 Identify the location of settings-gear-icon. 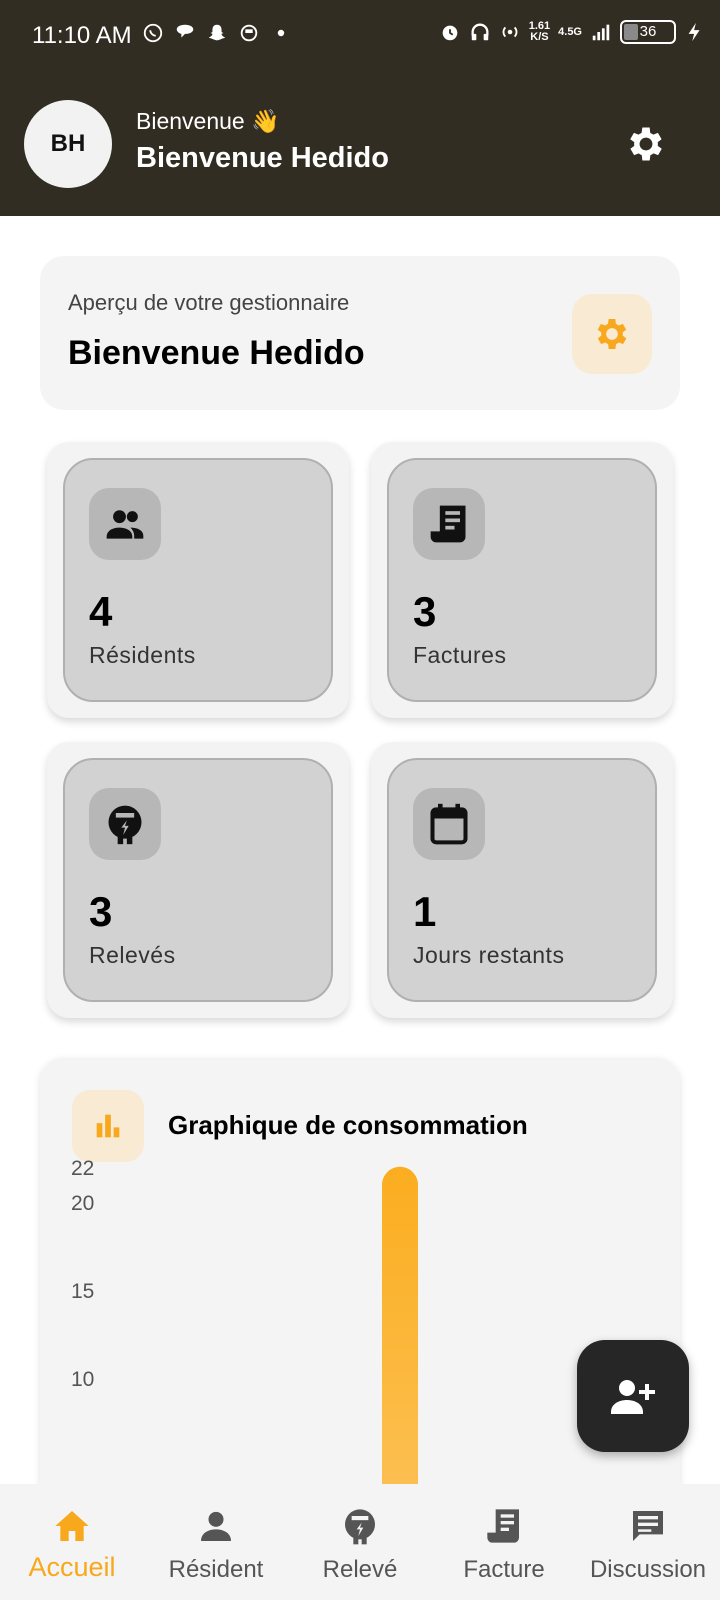
(646, 144).